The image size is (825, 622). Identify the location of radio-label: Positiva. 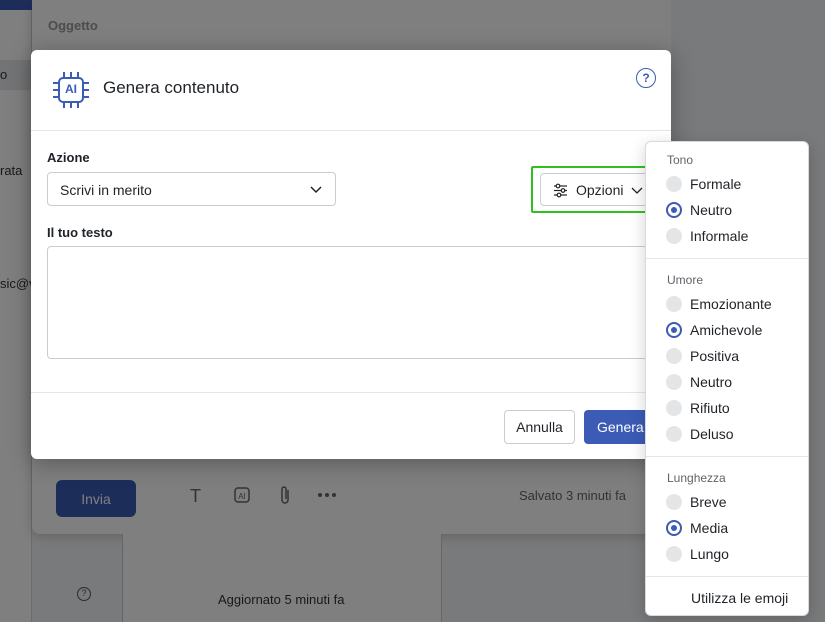
(715, 356).